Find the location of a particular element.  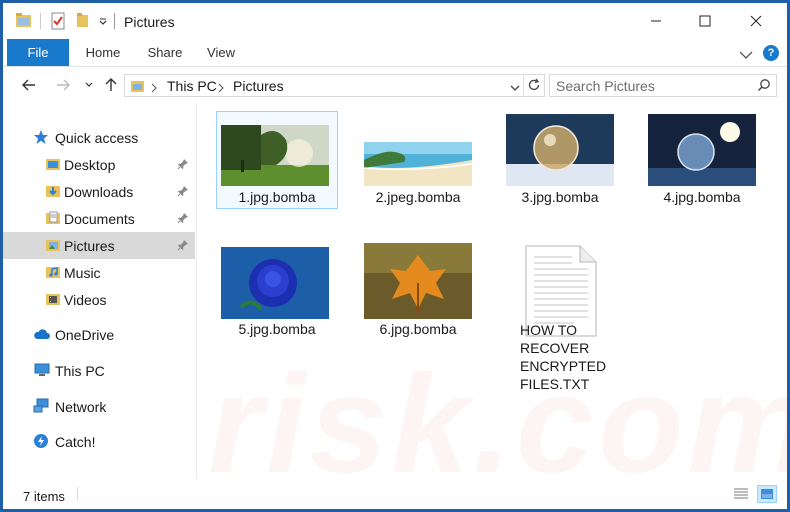

nav-item-desktop: Desktop is located at coordinates (99, 164).